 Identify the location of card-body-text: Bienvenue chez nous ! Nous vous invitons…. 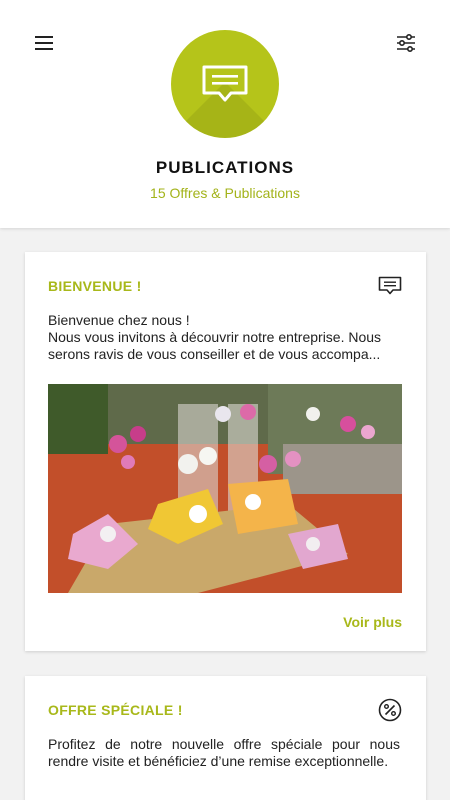
(224, 337).